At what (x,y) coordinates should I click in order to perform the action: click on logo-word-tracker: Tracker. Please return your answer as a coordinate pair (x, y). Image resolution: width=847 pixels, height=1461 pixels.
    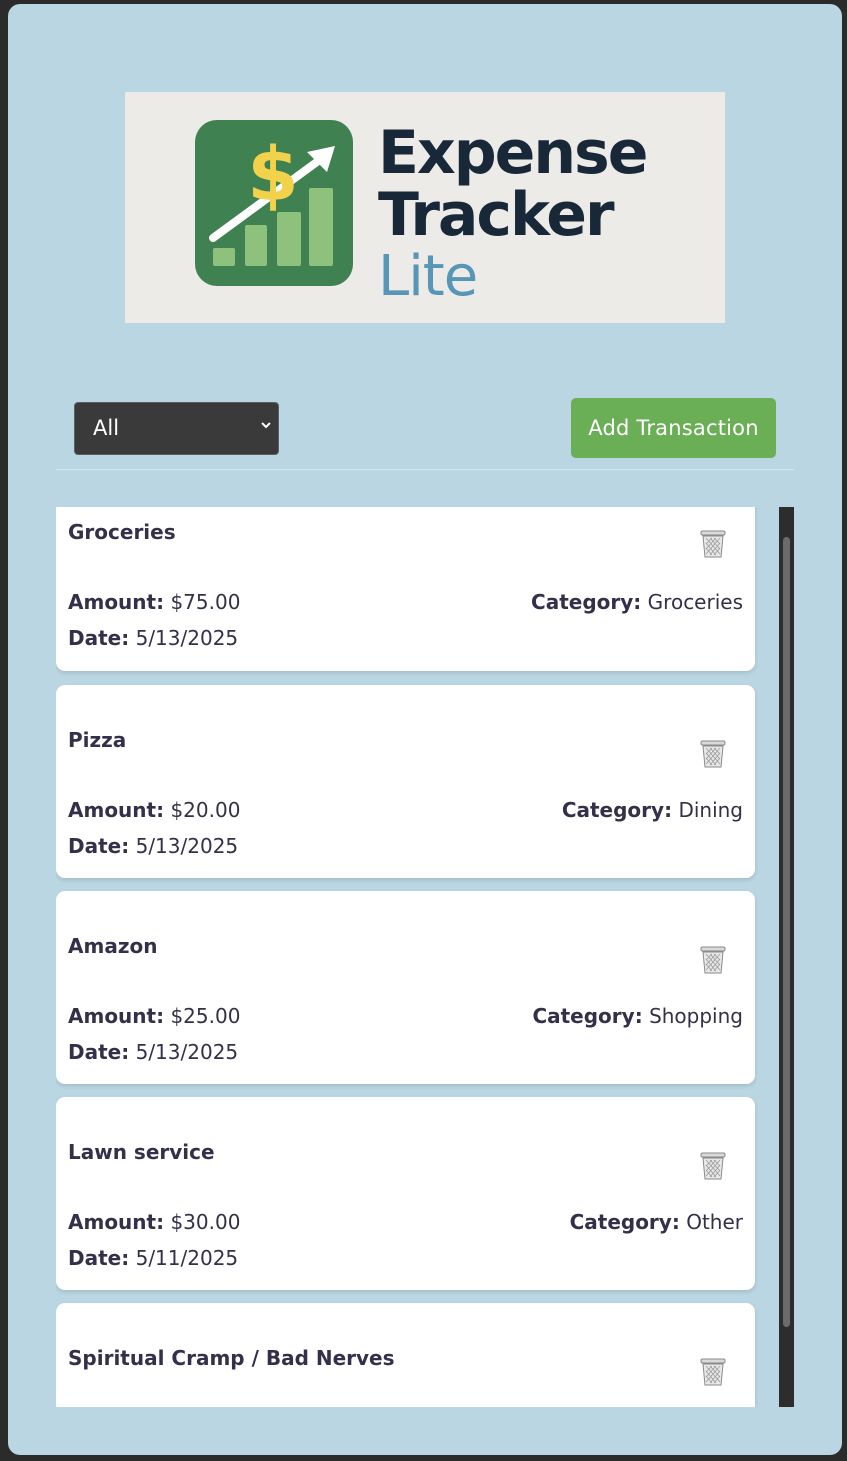
    Looking at the image, I should click on (496, 215).